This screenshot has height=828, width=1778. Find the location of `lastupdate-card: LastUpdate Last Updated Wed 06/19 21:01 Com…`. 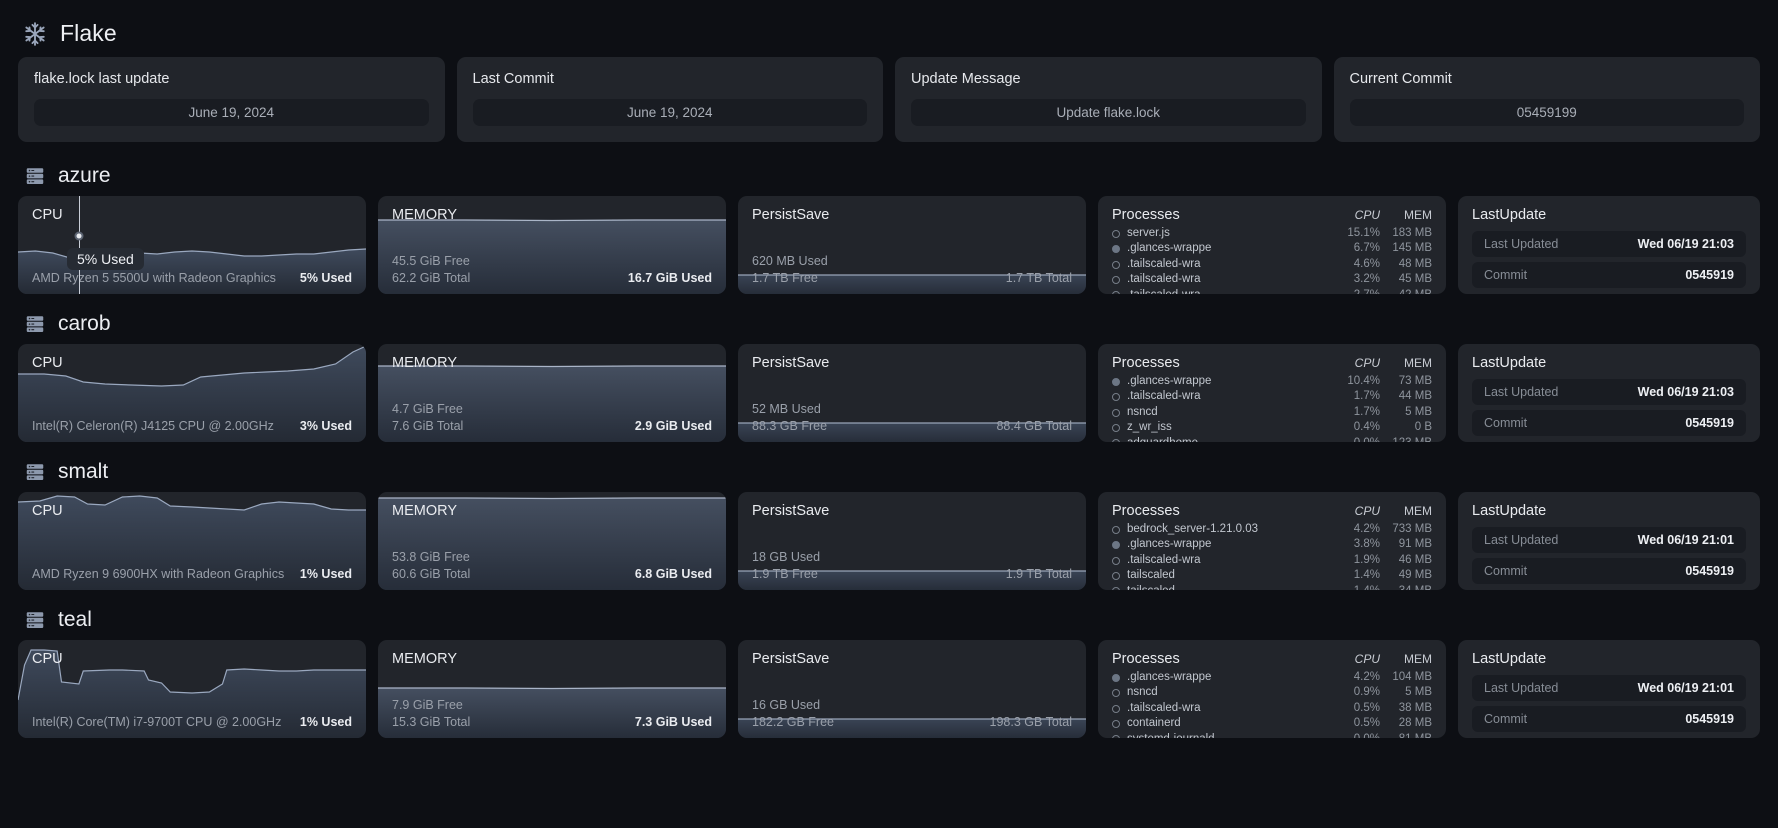

lastupdate-card: LastUpdate Last Updated Wed 06/19 21:01 Com… is located at coordinates (1609, 541).